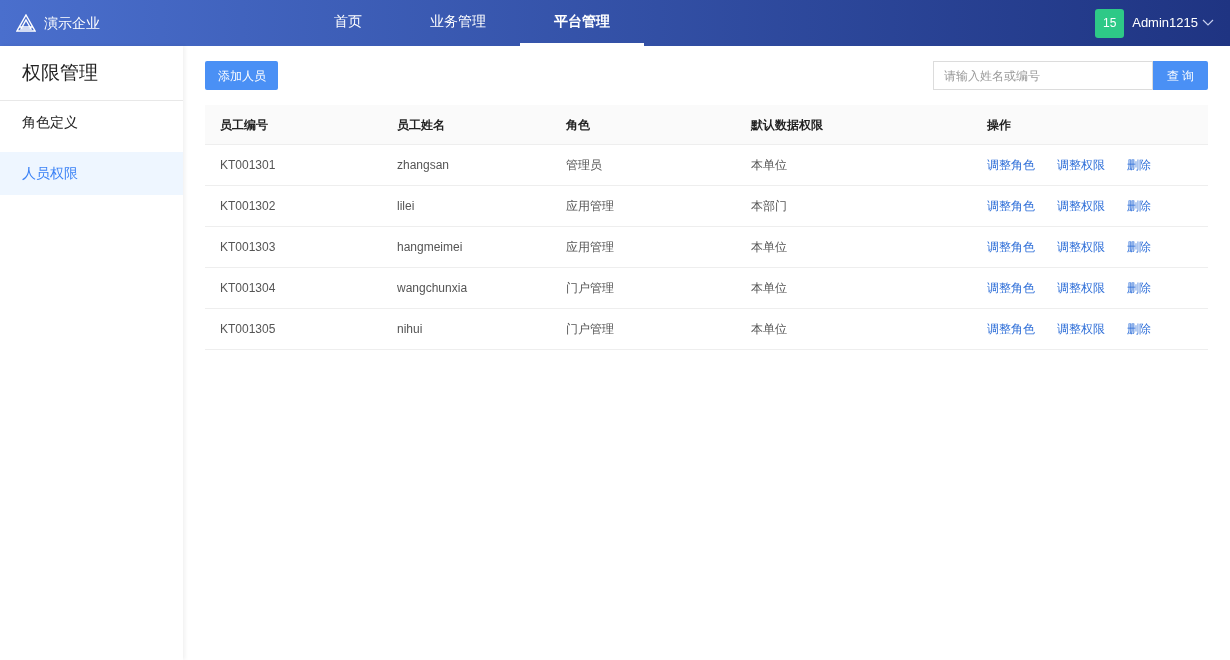 The width and height of the screenshot is (1230, 660). What do you see at coordinates (584, 165) in the screenshot?
I see `table-cell: 管理员` at bounding box center [584, 165].